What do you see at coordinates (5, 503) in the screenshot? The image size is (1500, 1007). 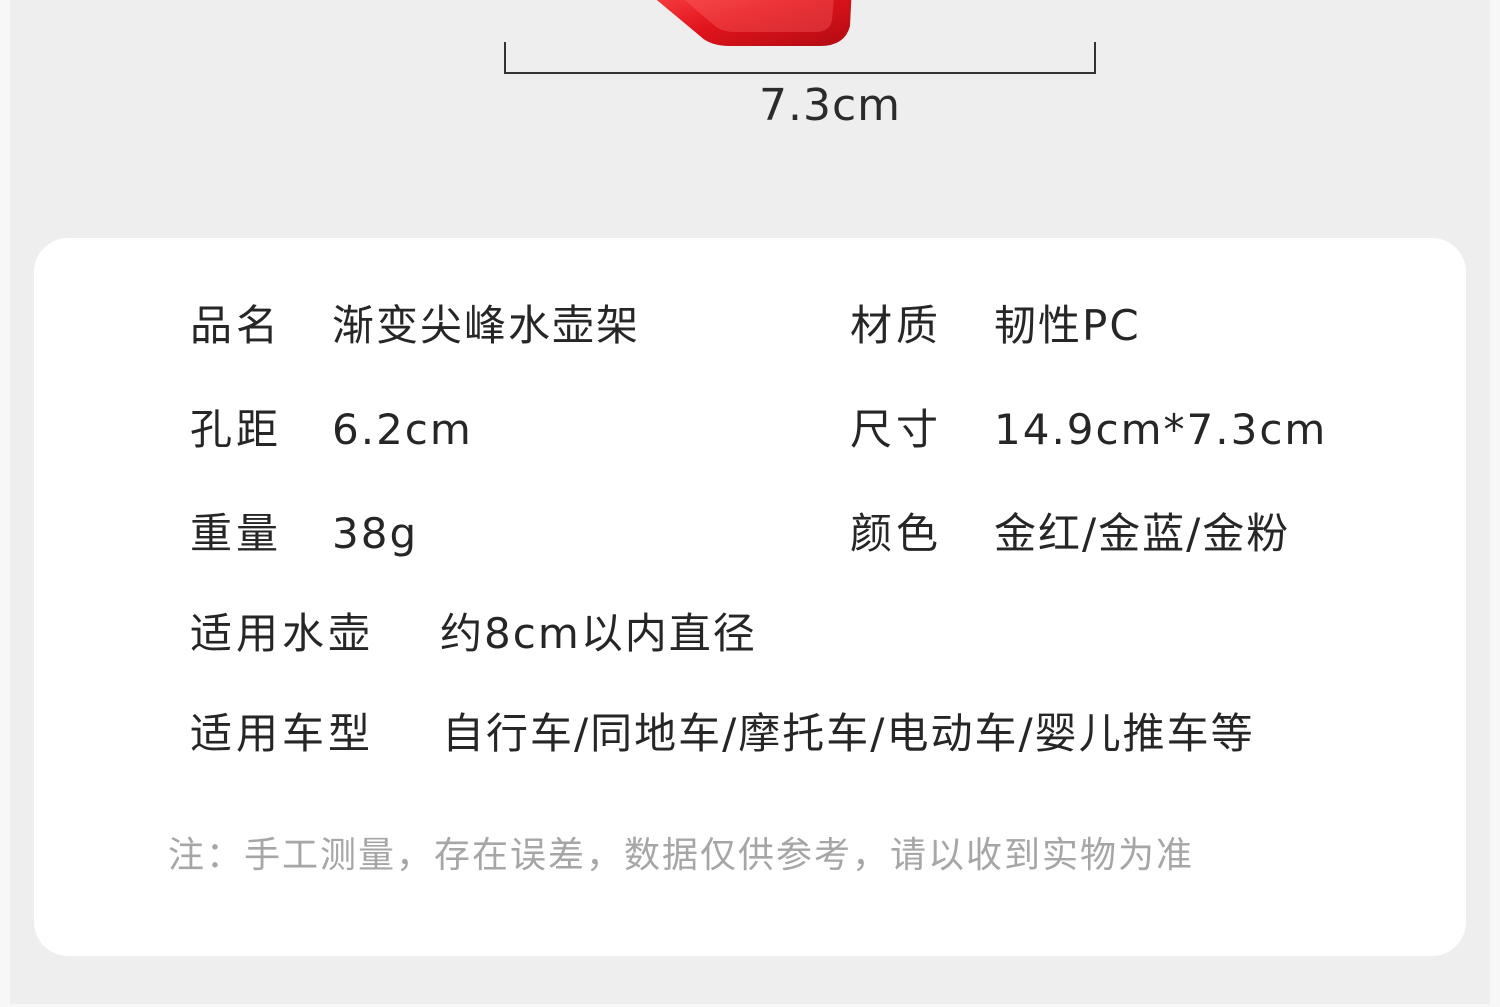 I see `page-edge-left` at bounding box center [5, 503].